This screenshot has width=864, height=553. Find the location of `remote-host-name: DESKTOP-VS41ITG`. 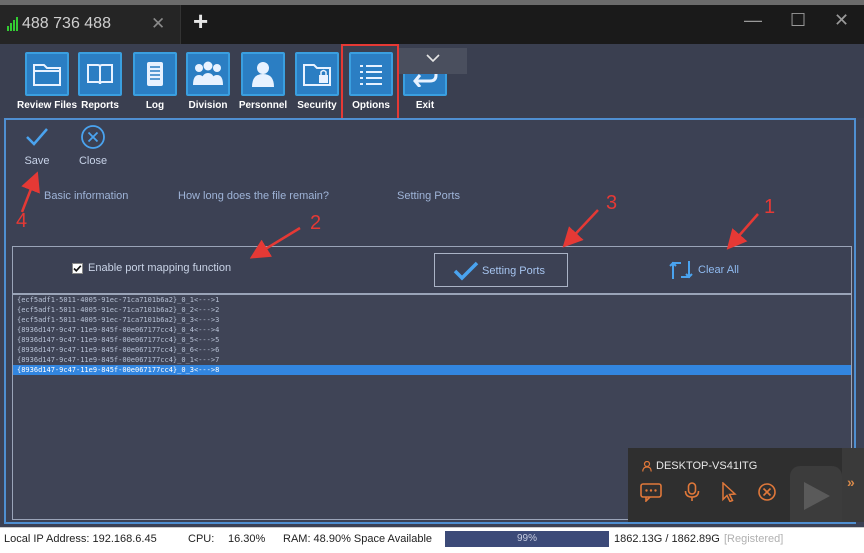

remote-host-name: DESKTOP-VS41ITG is located at coordinates (707, 466).